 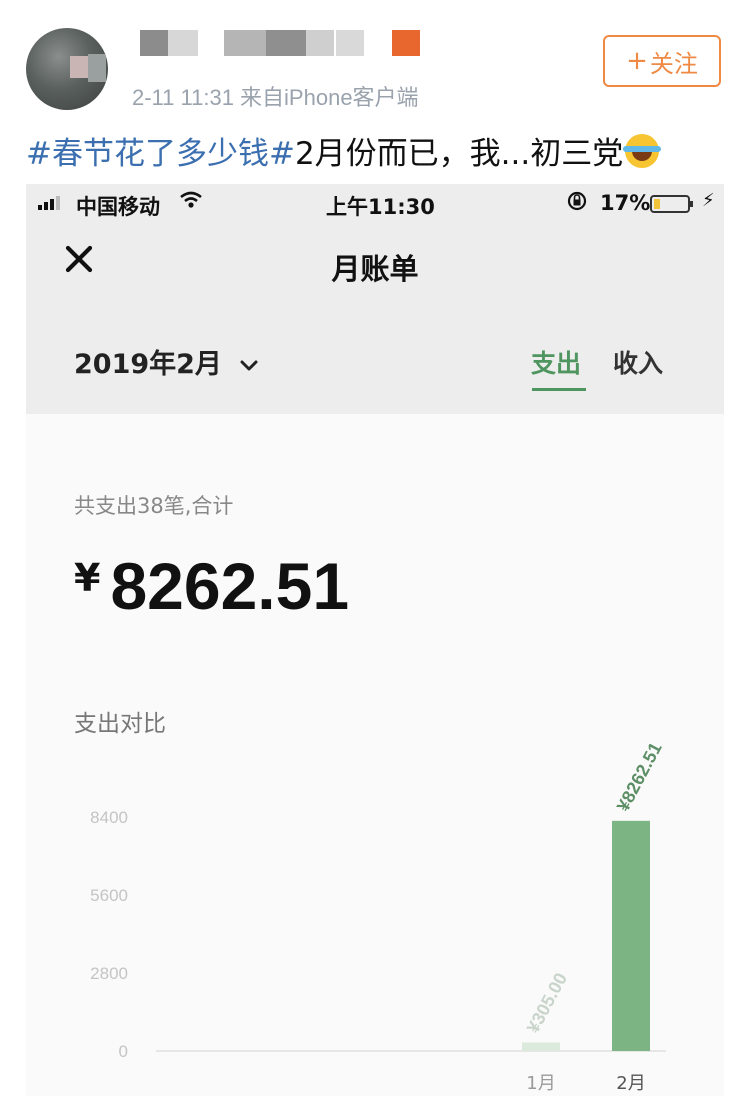 I want to click on charging-bolt-icon: ⚡, so click(x=708, y=200).